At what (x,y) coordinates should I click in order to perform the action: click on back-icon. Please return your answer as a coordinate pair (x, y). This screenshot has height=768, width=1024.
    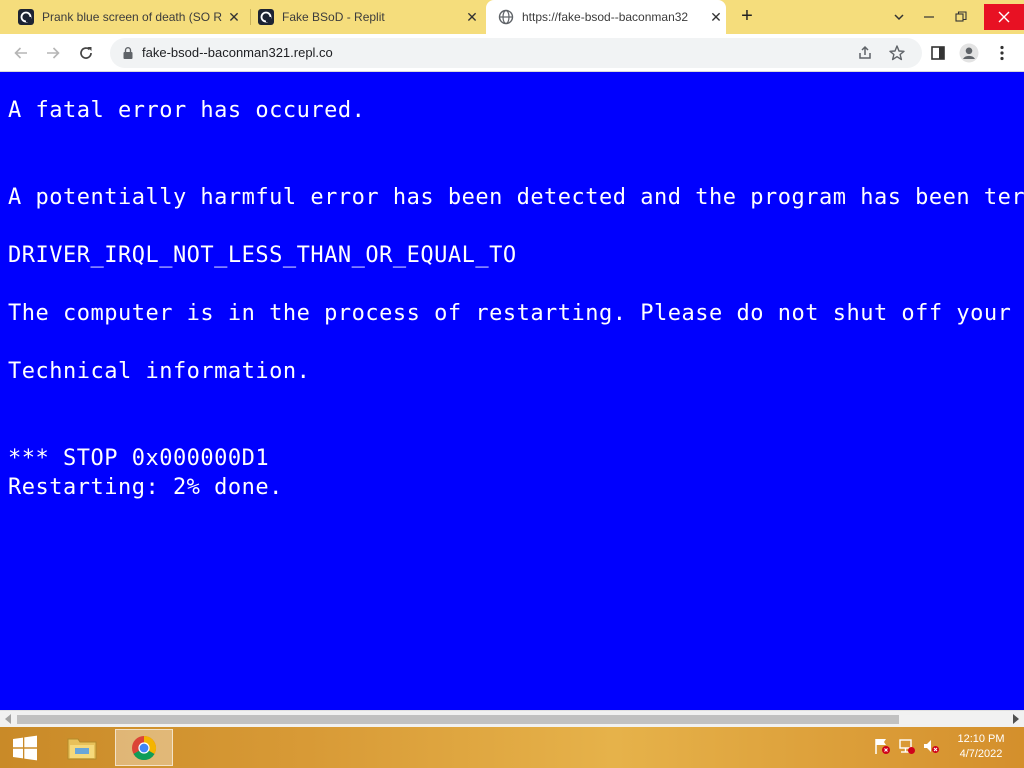
    Looking at the image, I should click on (21, 53).